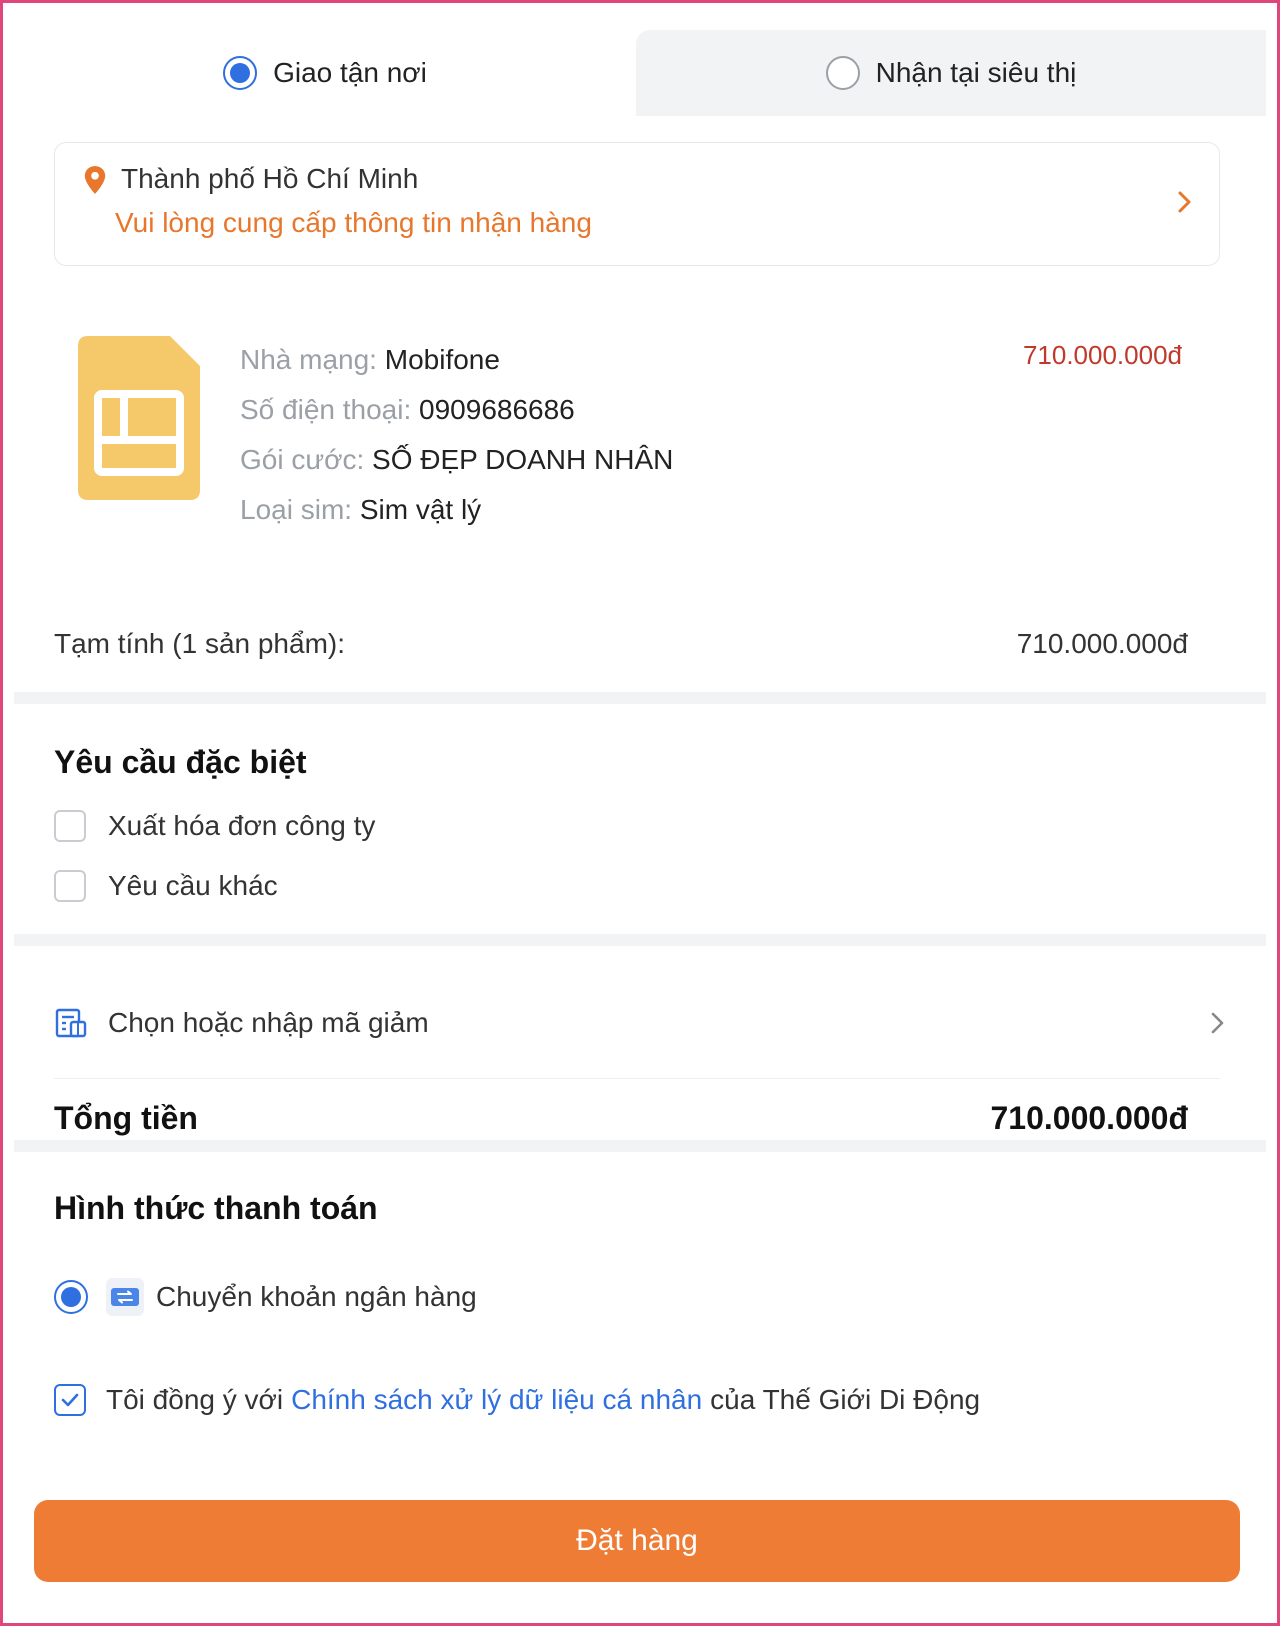  Describe the element at coordinates (842, 73) in the screenshot. I see `store-pickup-radio` at that location.